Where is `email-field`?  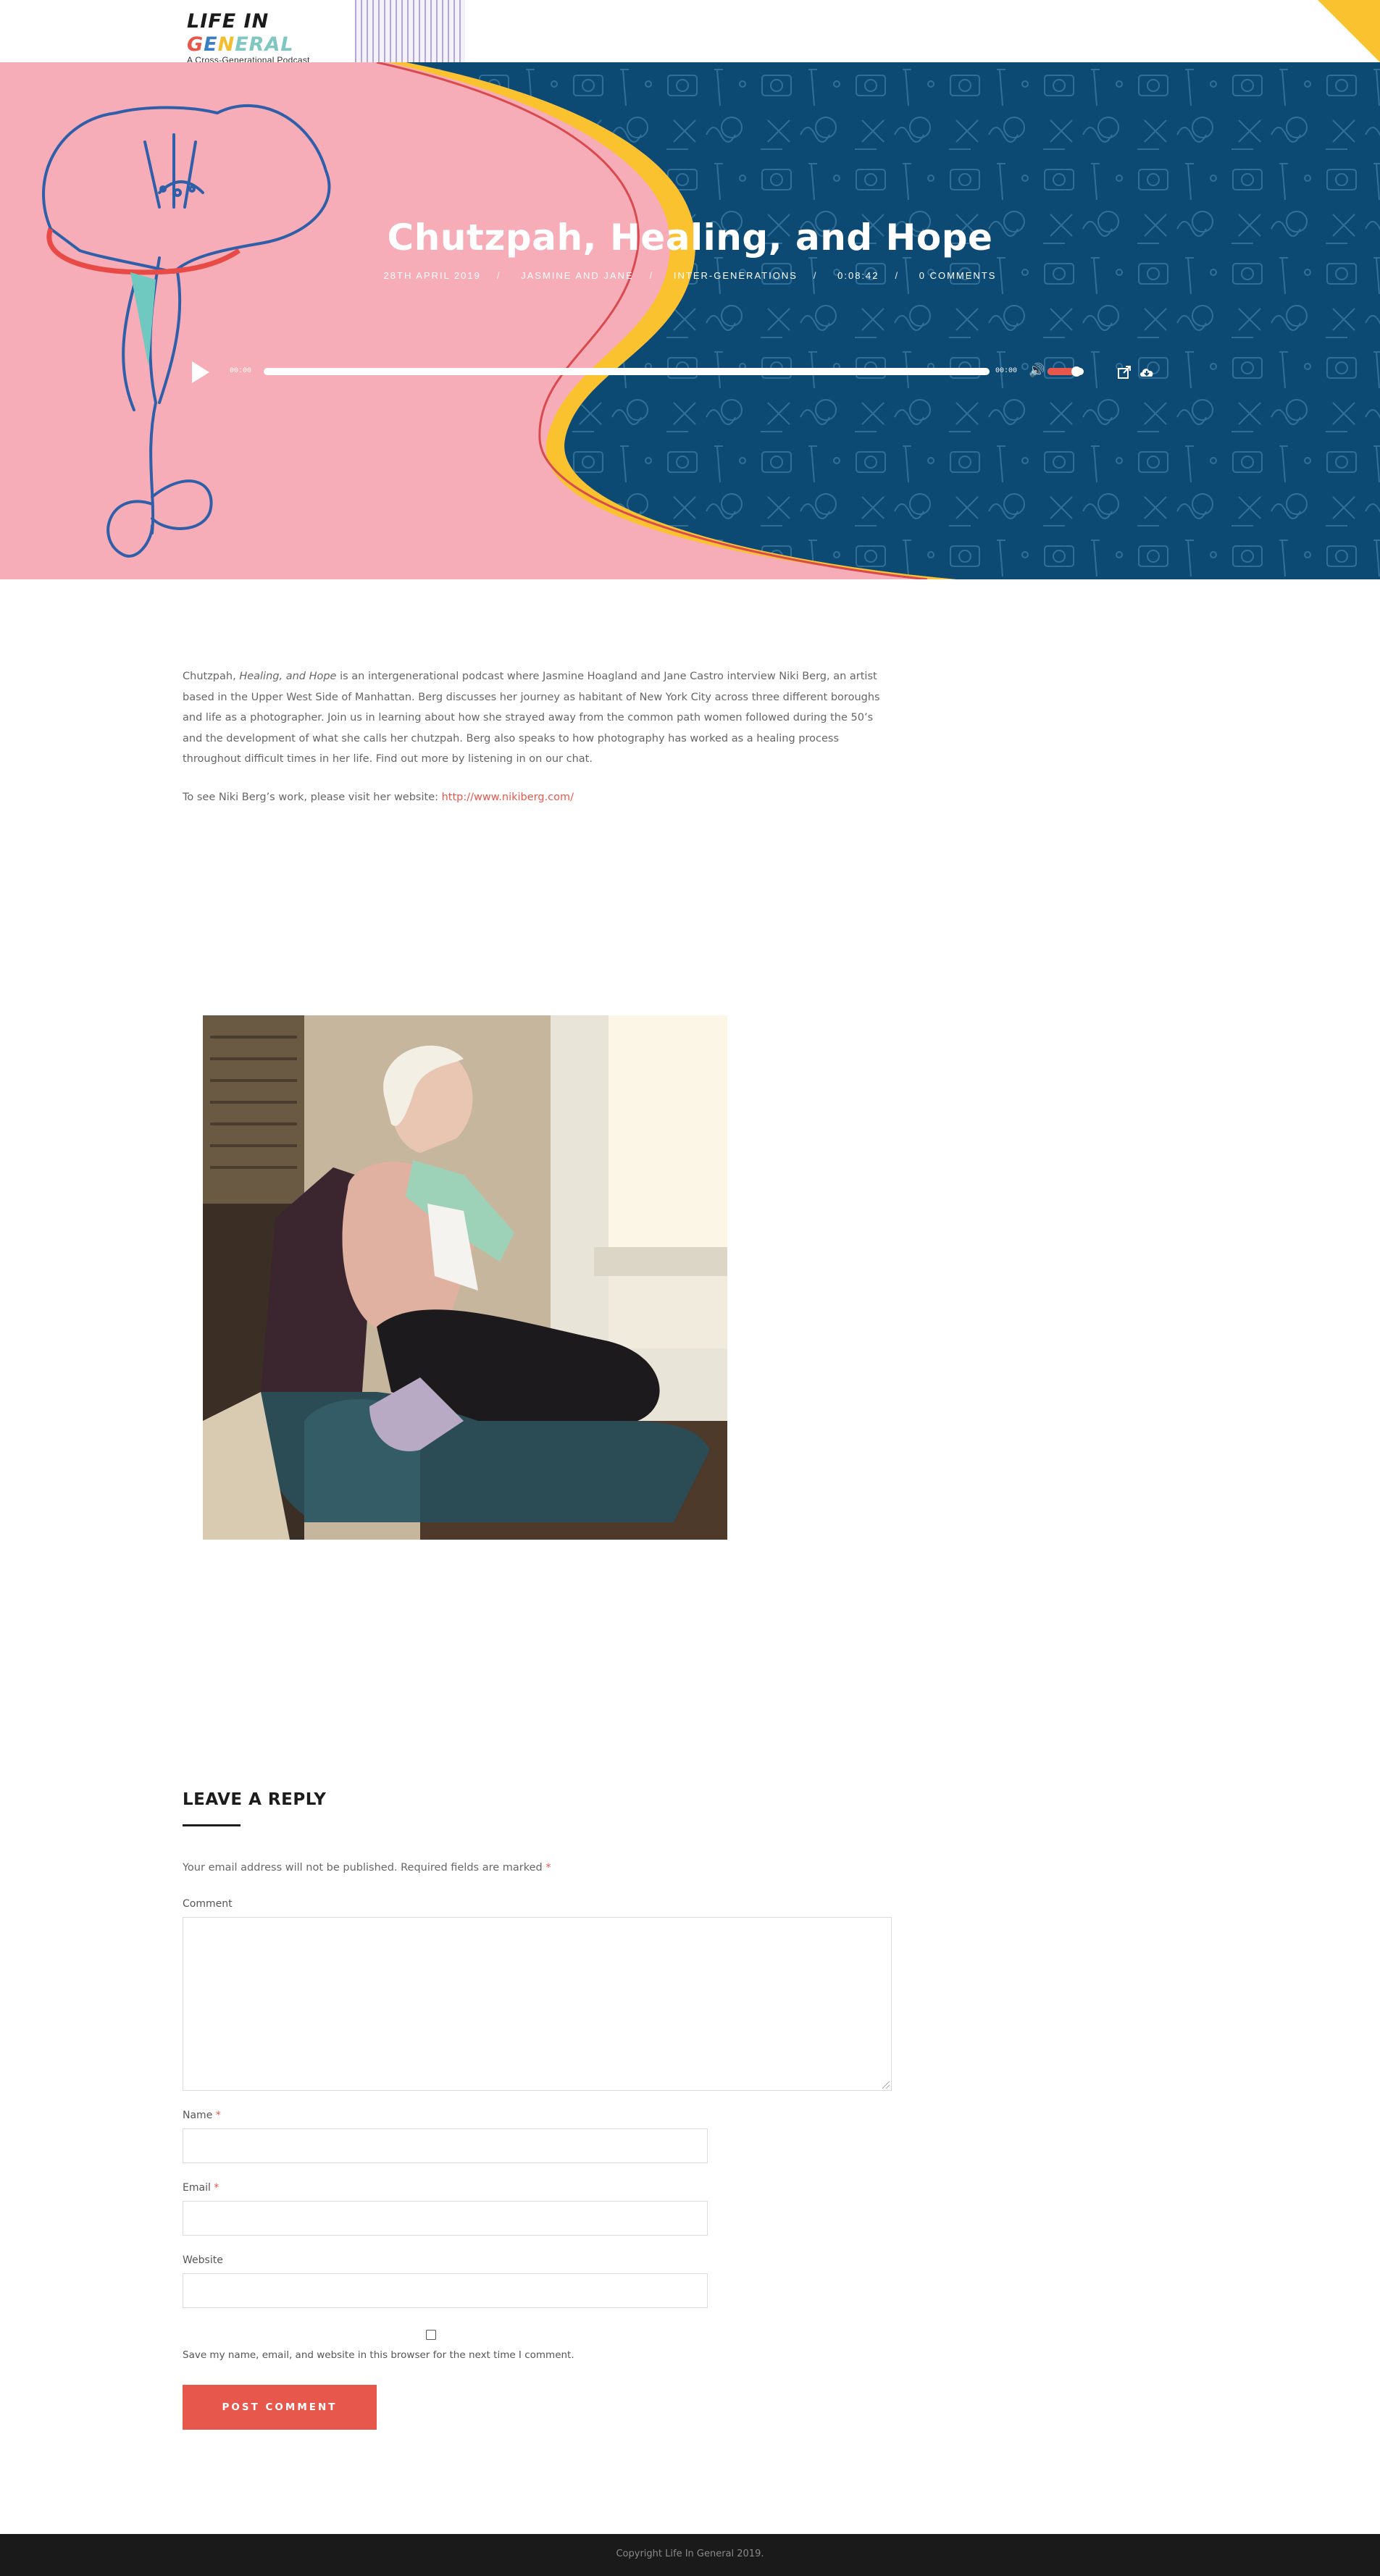
email-field is located at coordinates (445, 2218).